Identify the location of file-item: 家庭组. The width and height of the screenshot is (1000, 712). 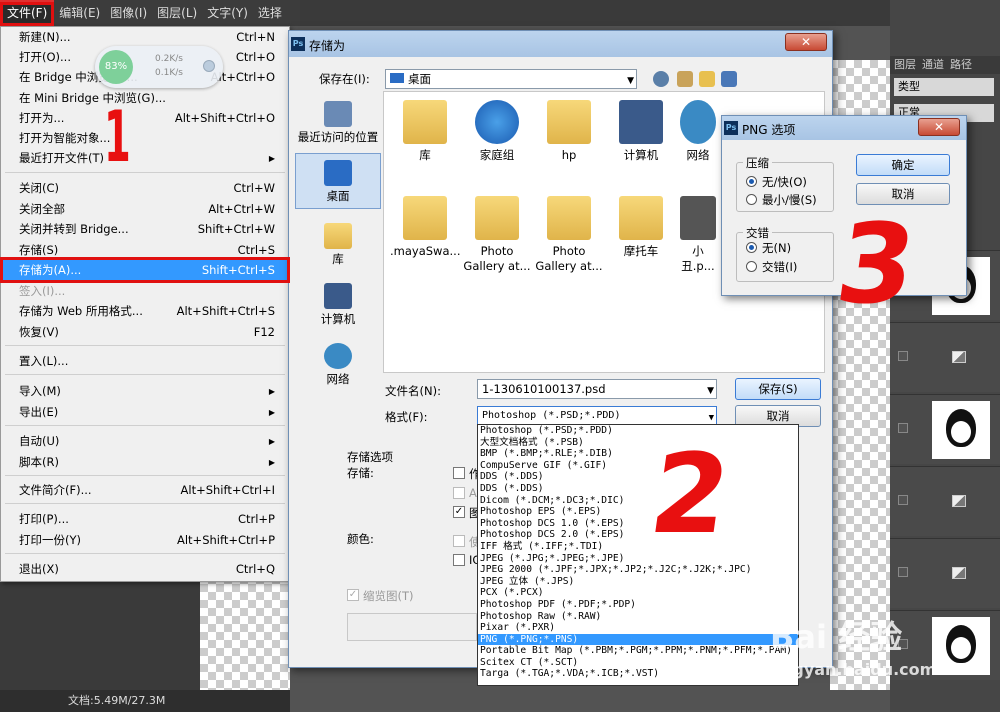
(497, 131).